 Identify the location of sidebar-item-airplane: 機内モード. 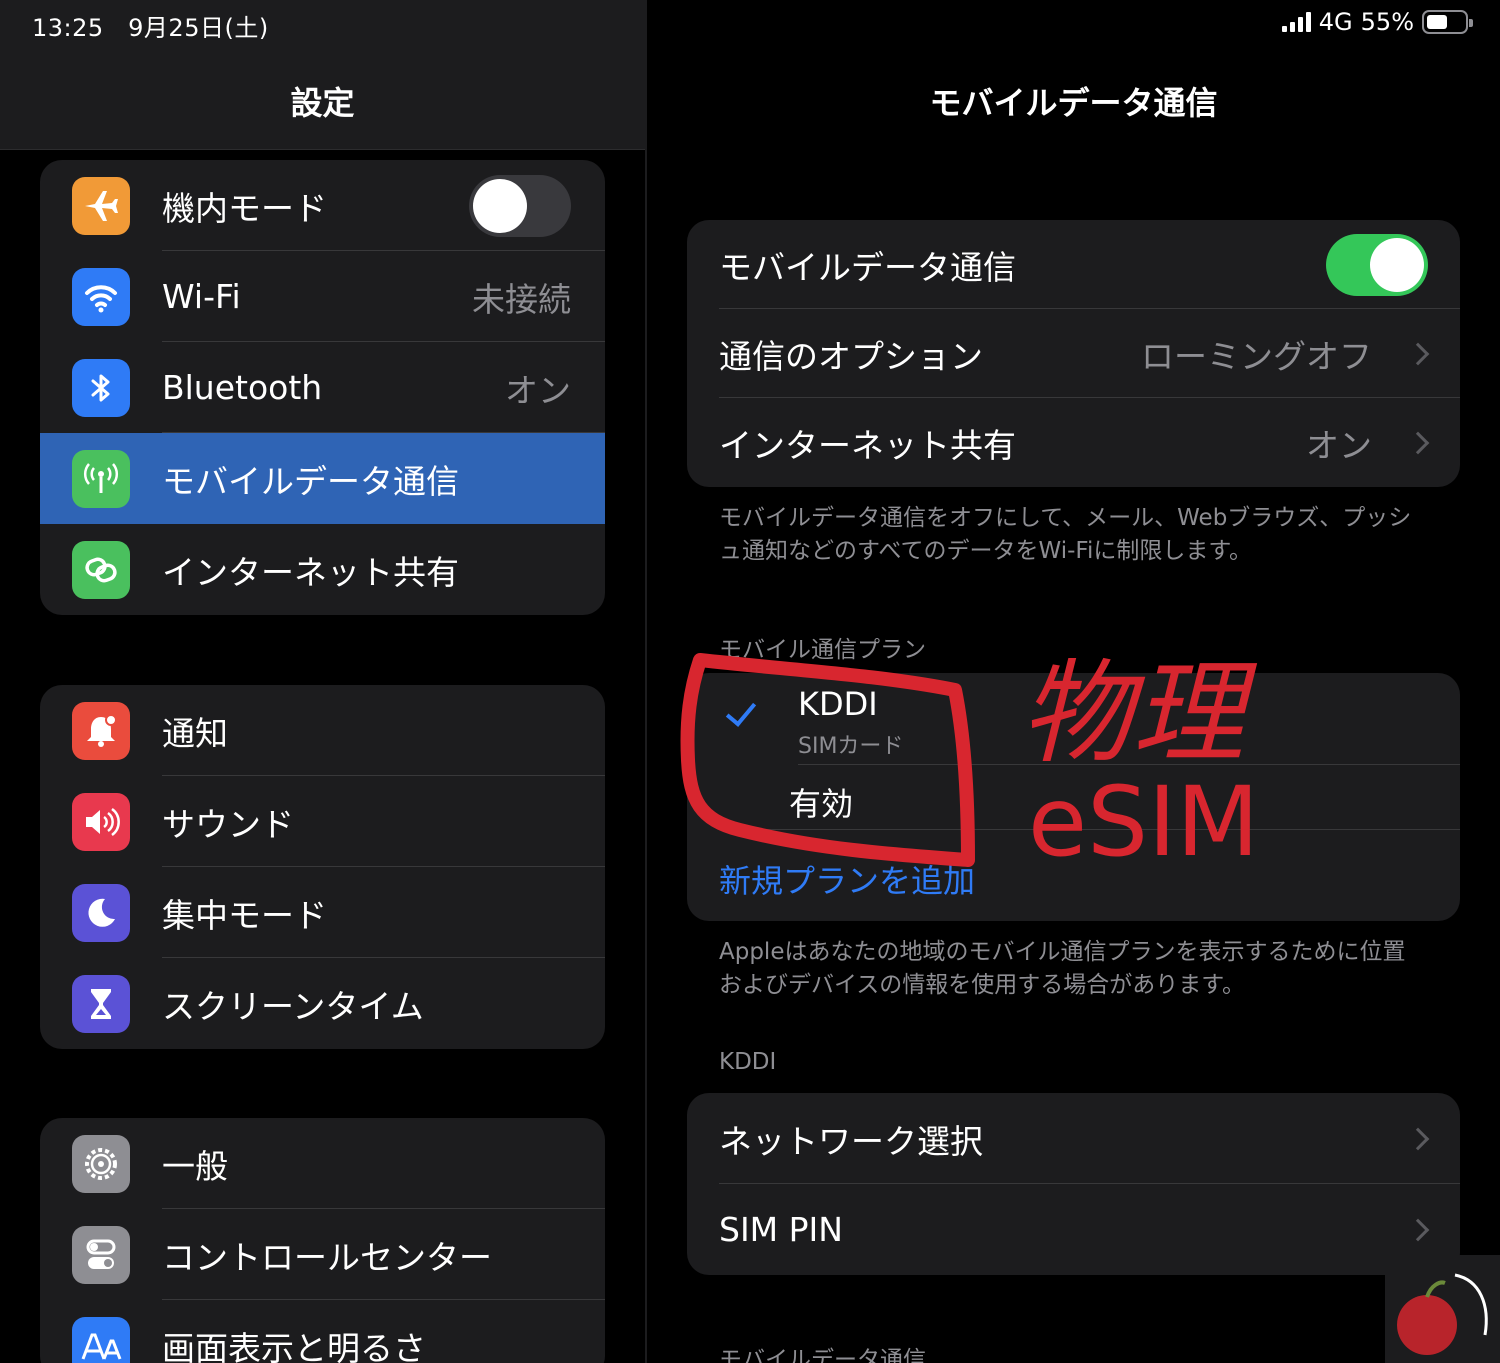
(322, 205).